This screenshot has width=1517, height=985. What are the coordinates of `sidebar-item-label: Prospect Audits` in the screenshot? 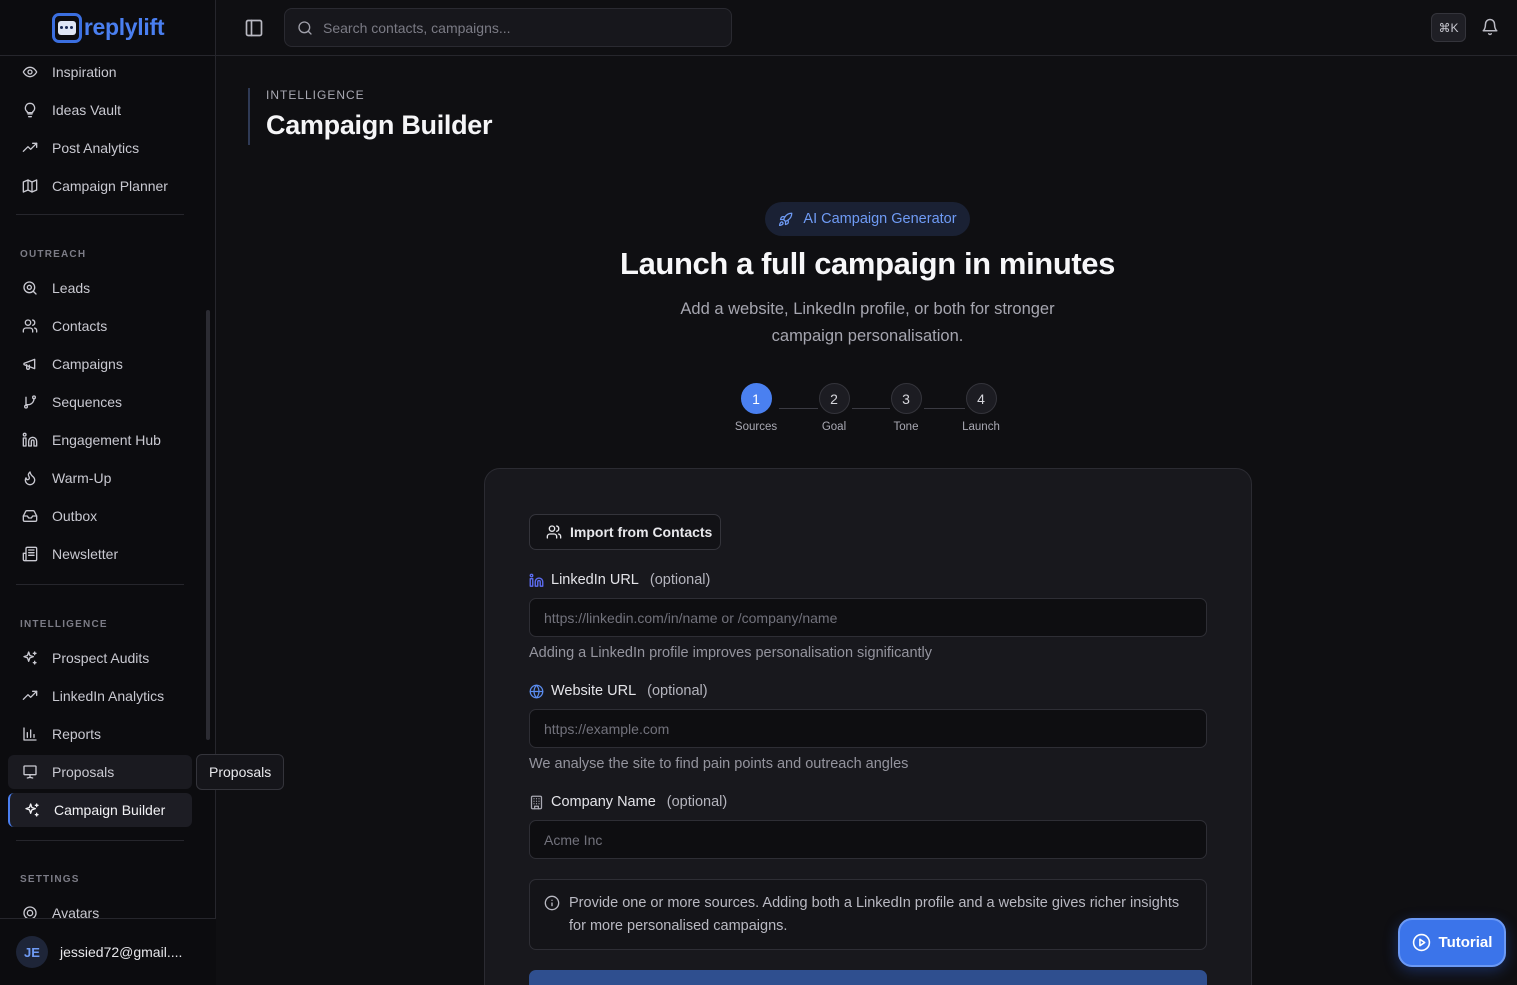 It's located at (101, 658).